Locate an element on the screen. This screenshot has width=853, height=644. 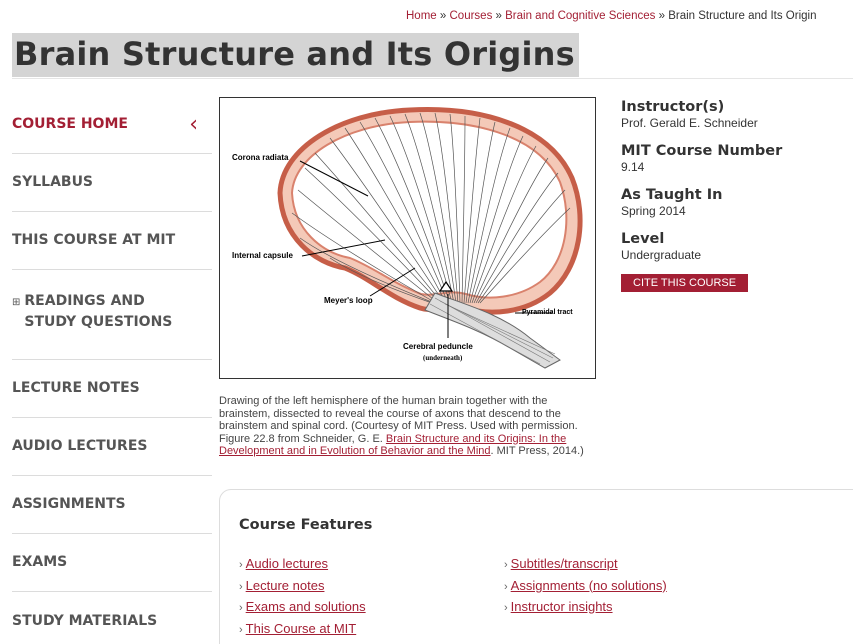
level-value: Undergraduate is located at coordinates (661, 255).